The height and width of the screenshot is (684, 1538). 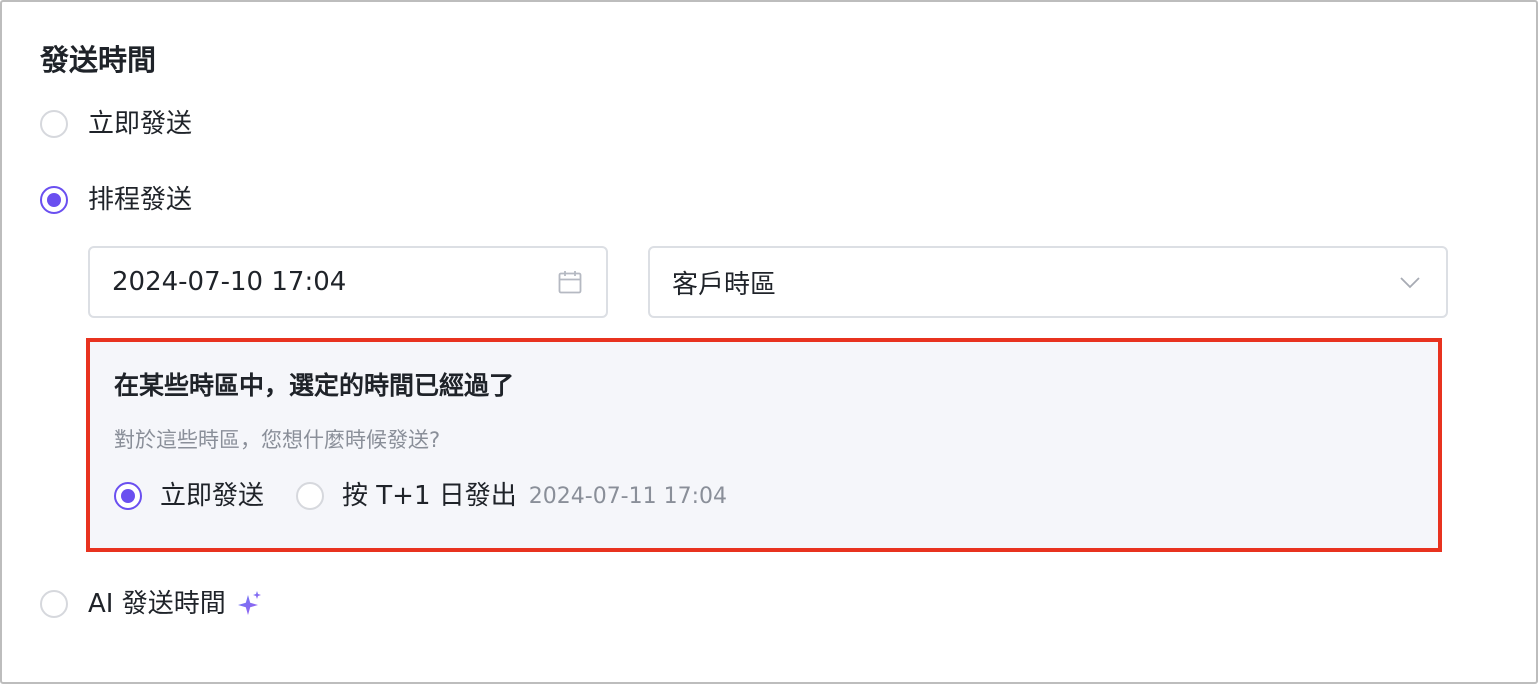 What do you see at coordinates (1410, 282) in the screenshot?
I see `chevron-down-icon` at bounding box center [1410, 282].